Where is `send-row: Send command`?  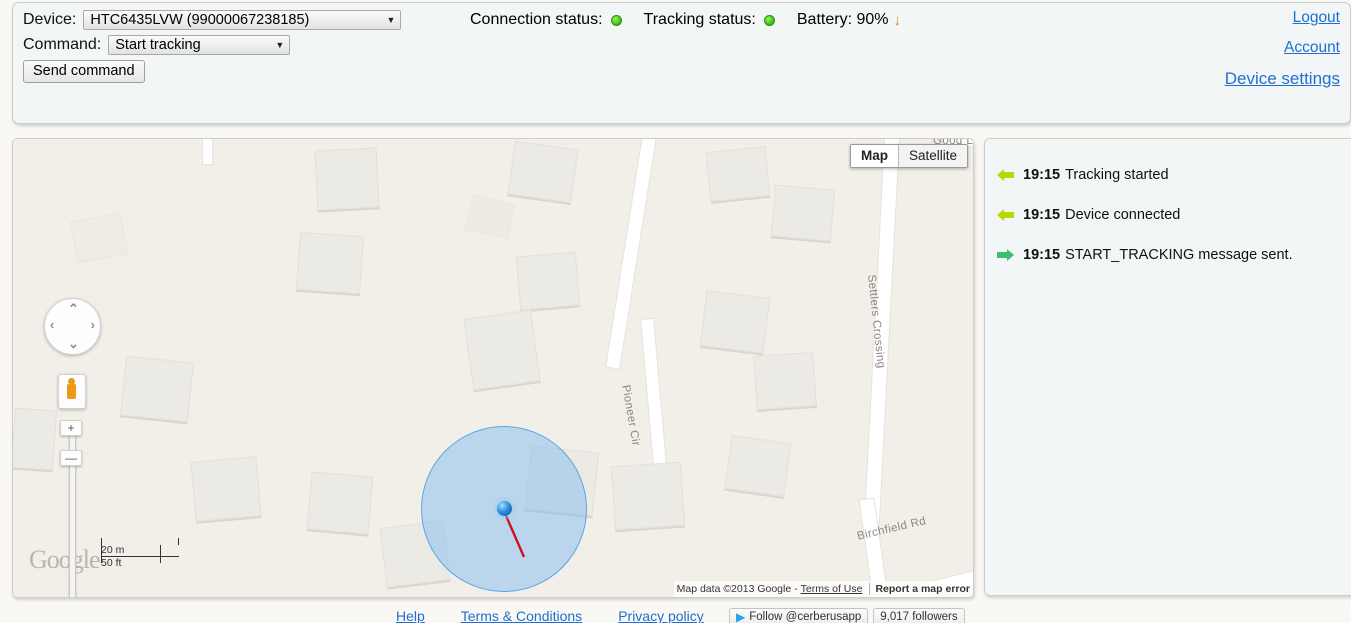
send-row: Send command is located at coordinates (84, 71).